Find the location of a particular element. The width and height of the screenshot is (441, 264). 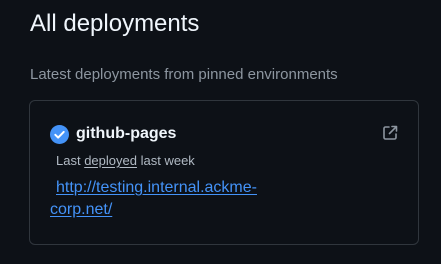

url-line-2: corp.net/ is located at coordinates (81, 209).